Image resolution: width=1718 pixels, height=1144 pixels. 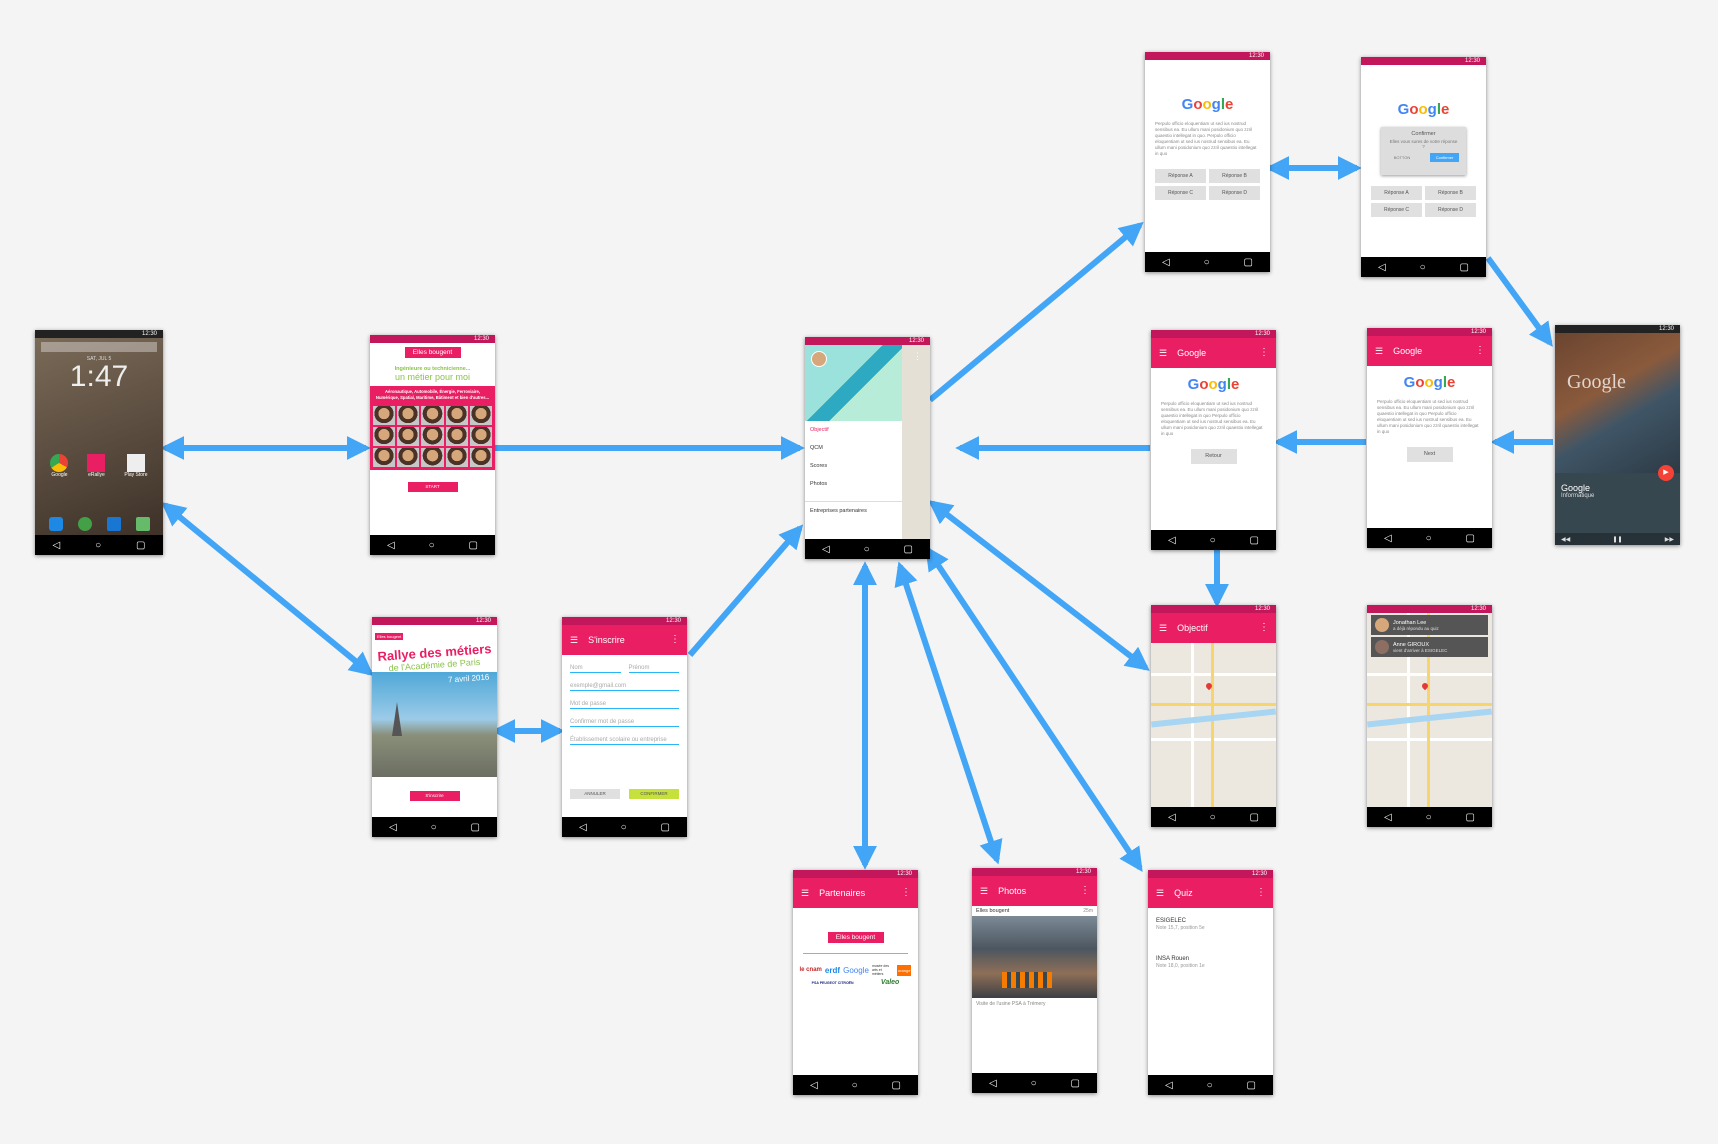 I want to click on forward-icon: ▶▶, so click(x=1669, y=539).